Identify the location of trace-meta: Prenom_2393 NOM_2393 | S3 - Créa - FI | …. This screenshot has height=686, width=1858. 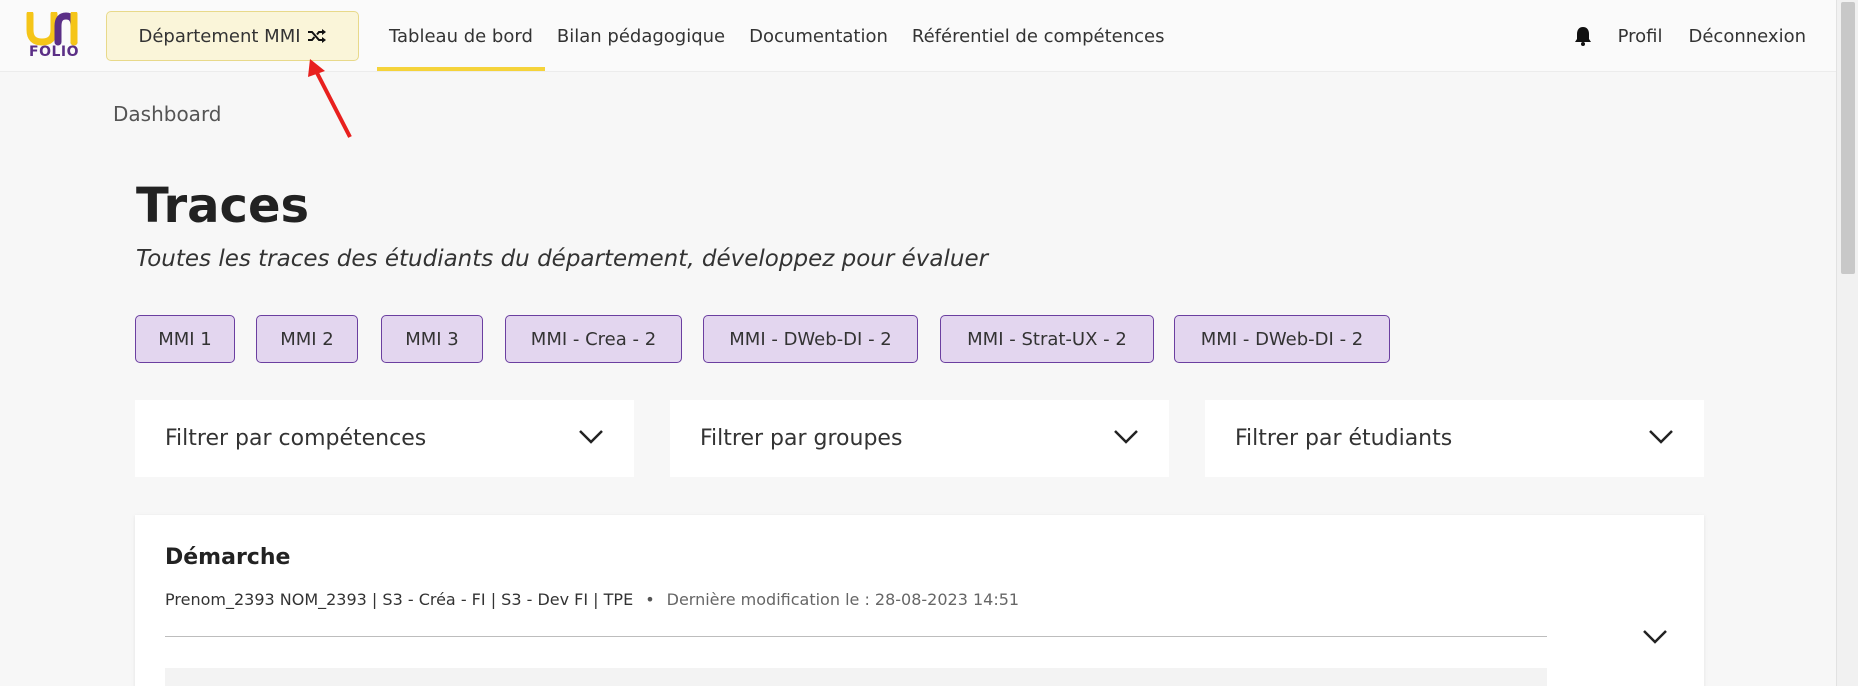
(592, 599).